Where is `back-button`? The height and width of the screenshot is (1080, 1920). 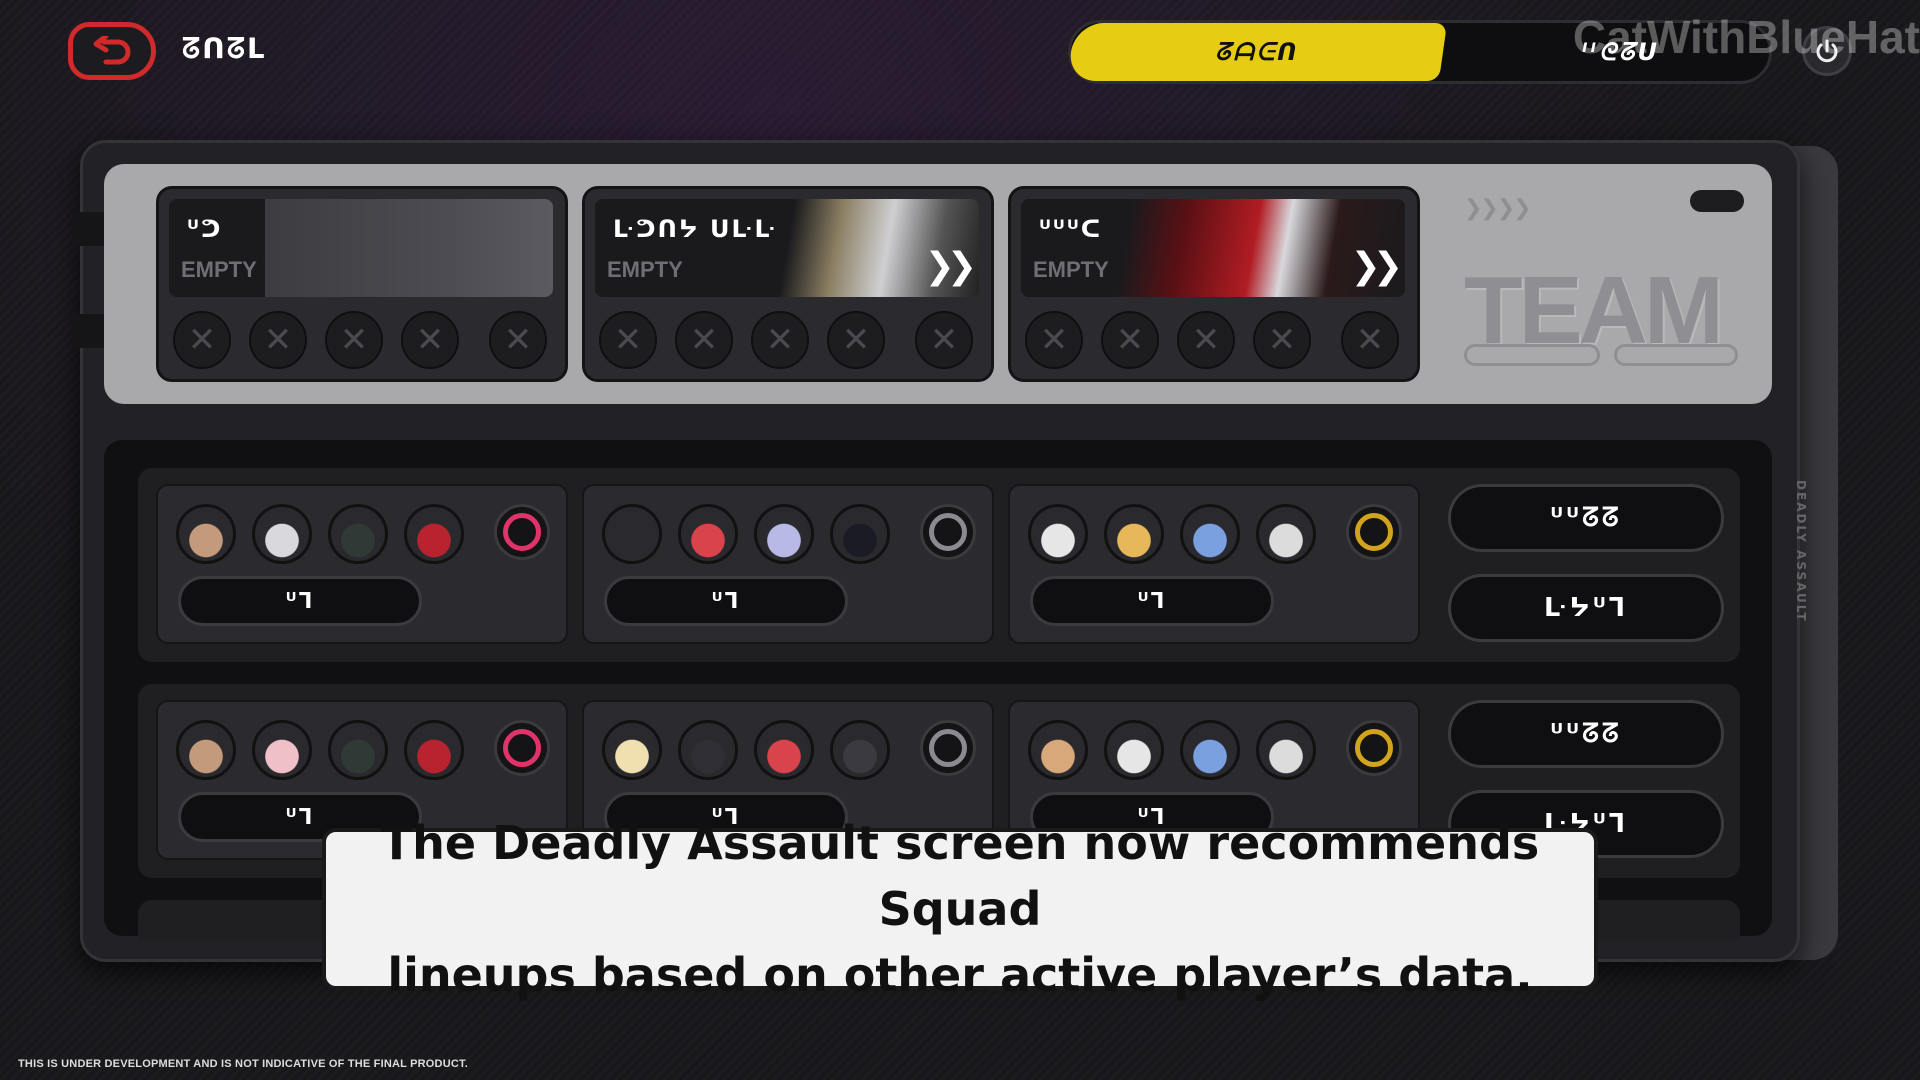
back-button is located at coordinates (112, 51).